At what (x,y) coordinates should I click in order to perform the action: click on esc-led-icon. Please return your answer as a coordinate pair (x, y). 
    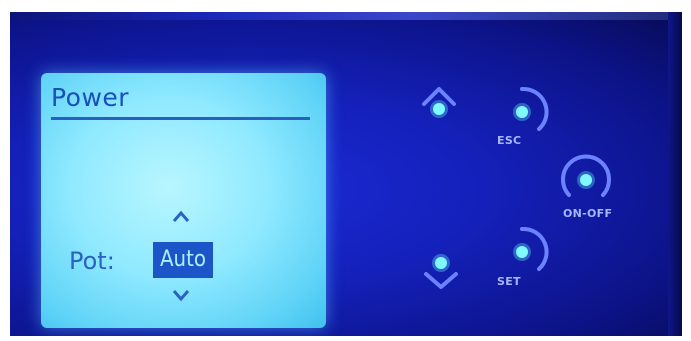
    Looking at the image, I should click on (531, 108).